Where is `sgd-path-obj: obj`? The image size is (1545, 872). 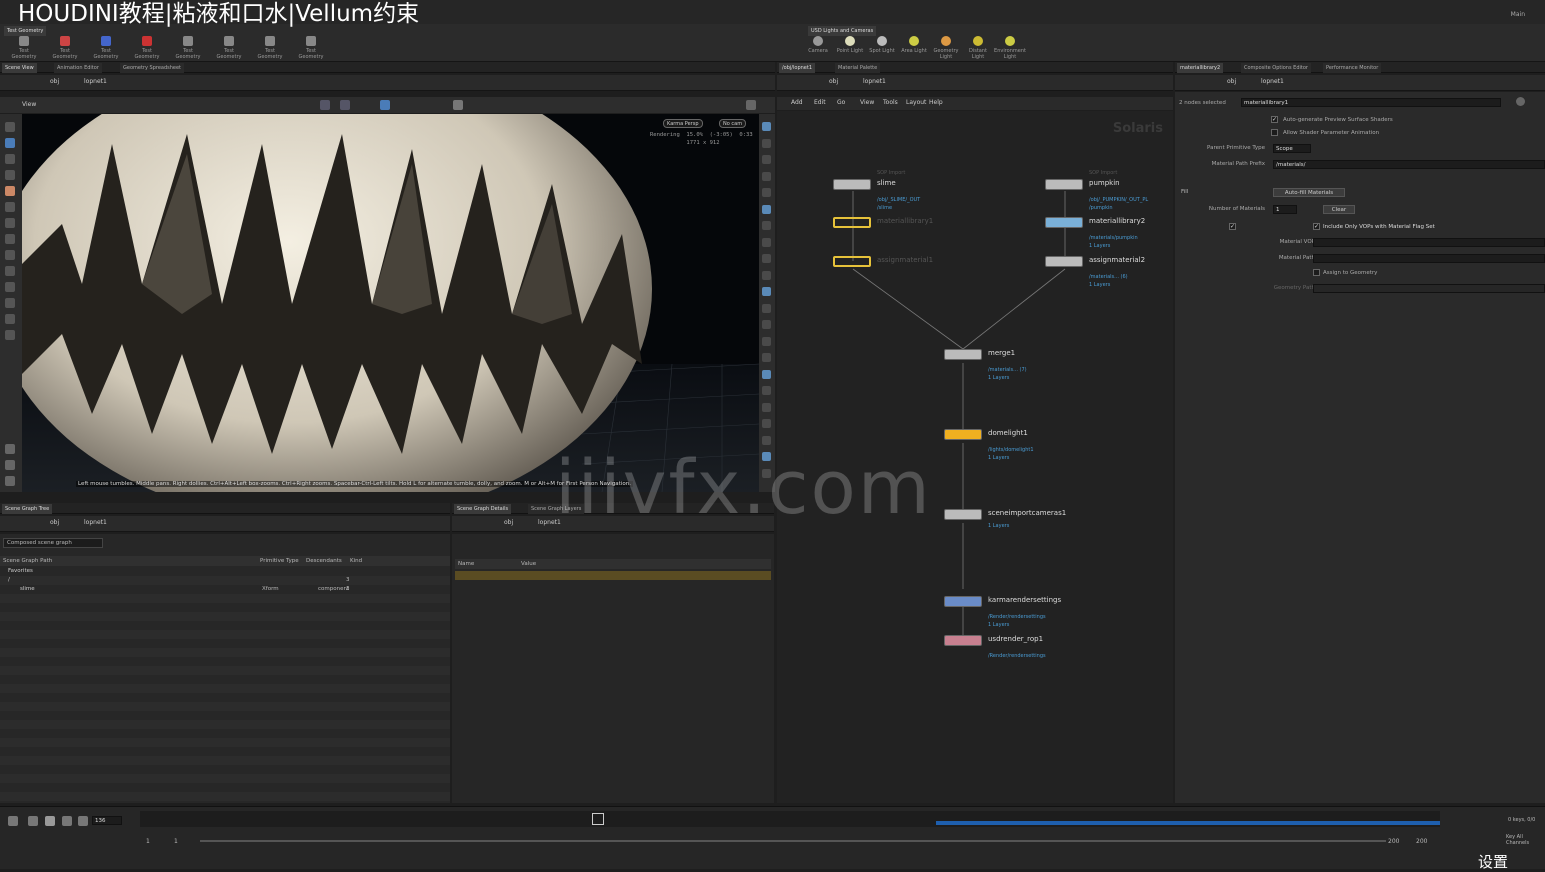 sgd-path-obj: obj is located at coordinates (508, 522).